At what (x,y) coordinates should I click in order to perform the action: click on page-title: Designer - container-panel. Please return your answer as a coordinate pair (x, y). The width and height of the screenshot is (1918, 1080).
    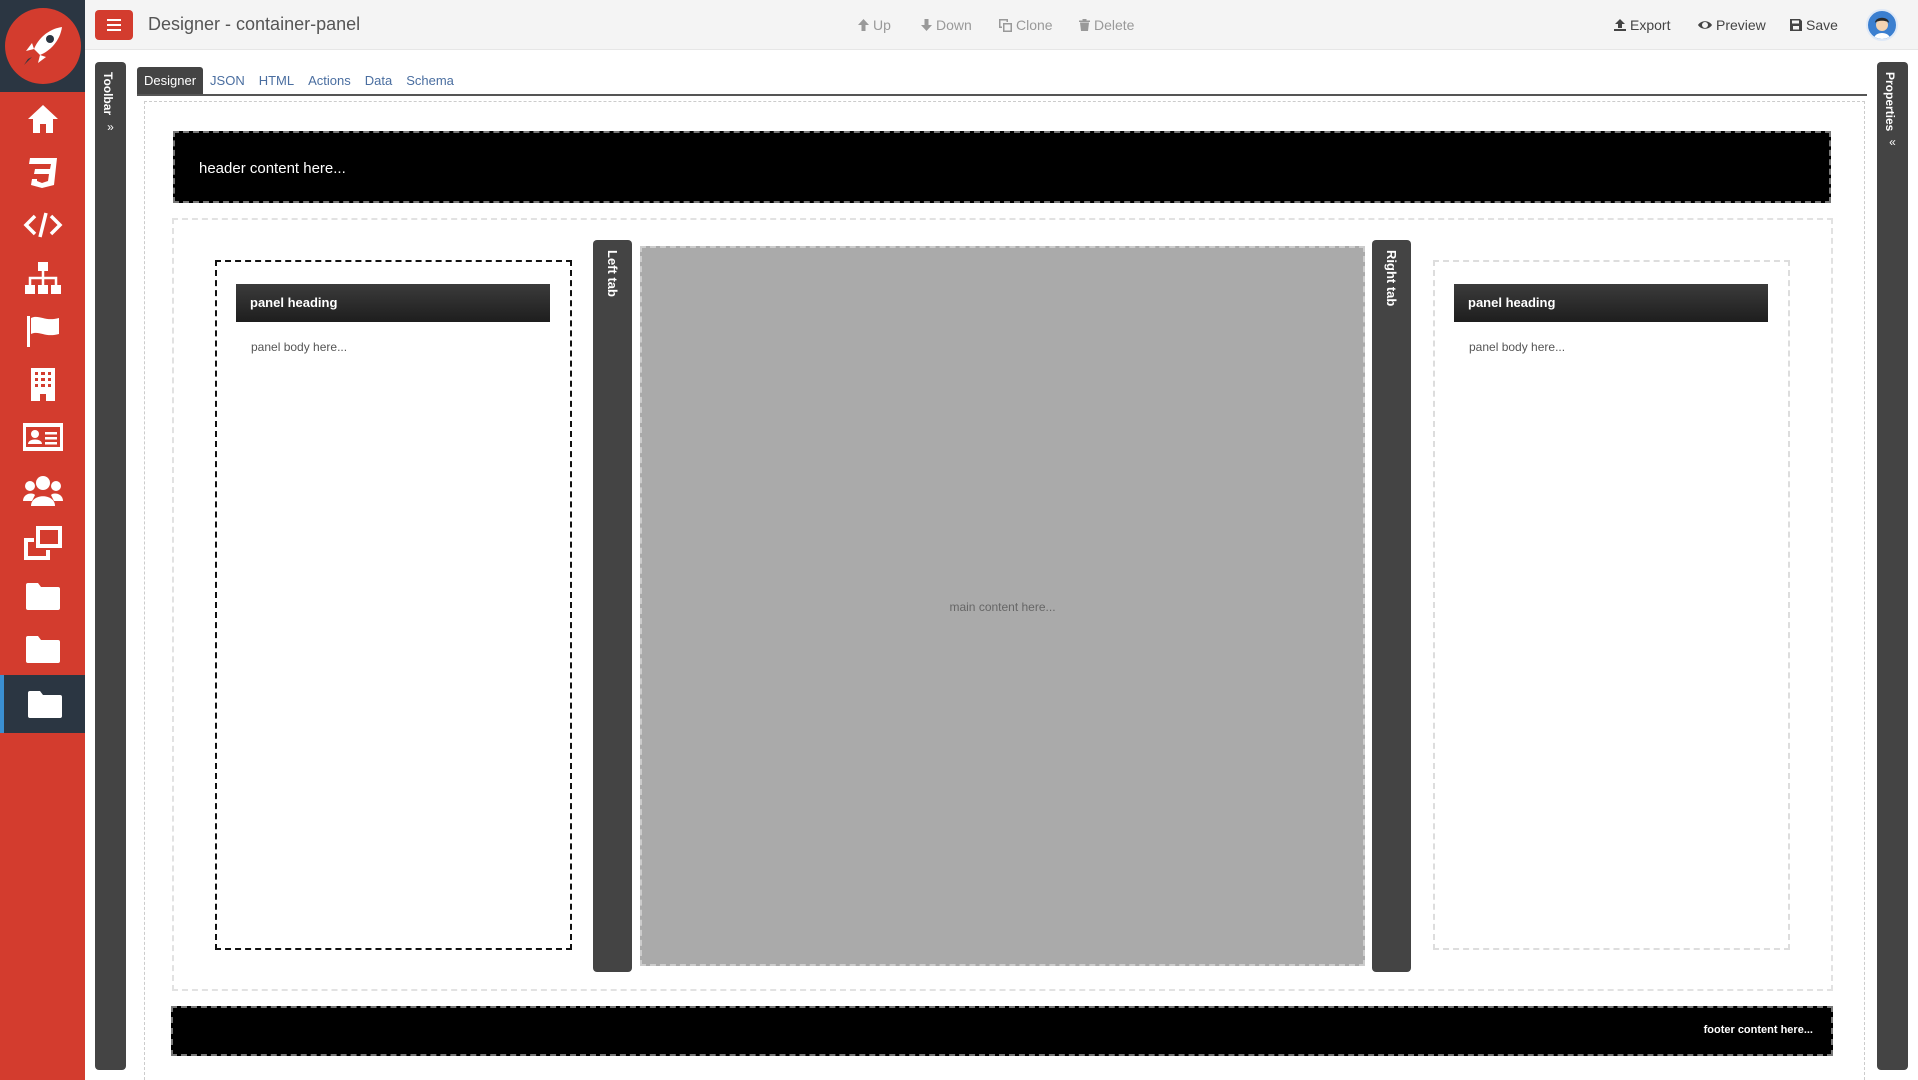
    Looking at the image, I should click on (254, 24).